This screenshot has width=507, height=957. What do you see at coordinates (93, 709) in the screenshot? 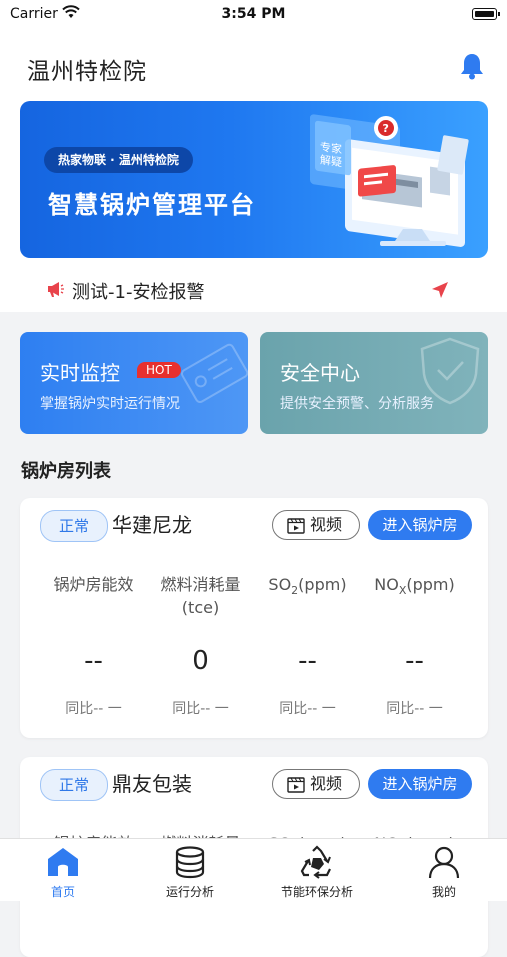
I see `metric-yoy-efficiency: 同比-- 一` at bounding box center [93, 709].